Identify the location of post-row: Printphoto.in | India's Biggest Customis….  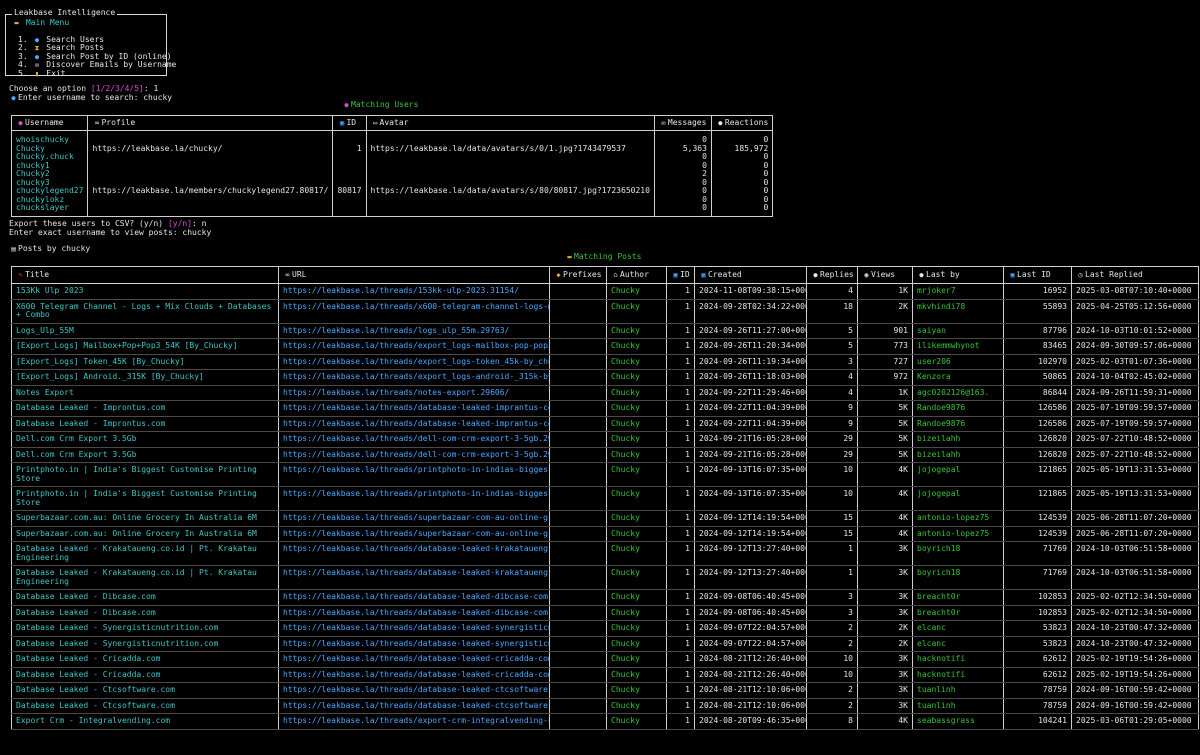
(605, 474).